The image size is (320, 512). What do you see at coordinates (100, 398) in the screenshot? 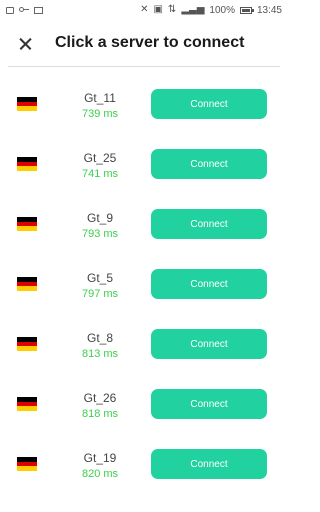
I see `server-name: Gt_26` at bounding box center [100, 398].